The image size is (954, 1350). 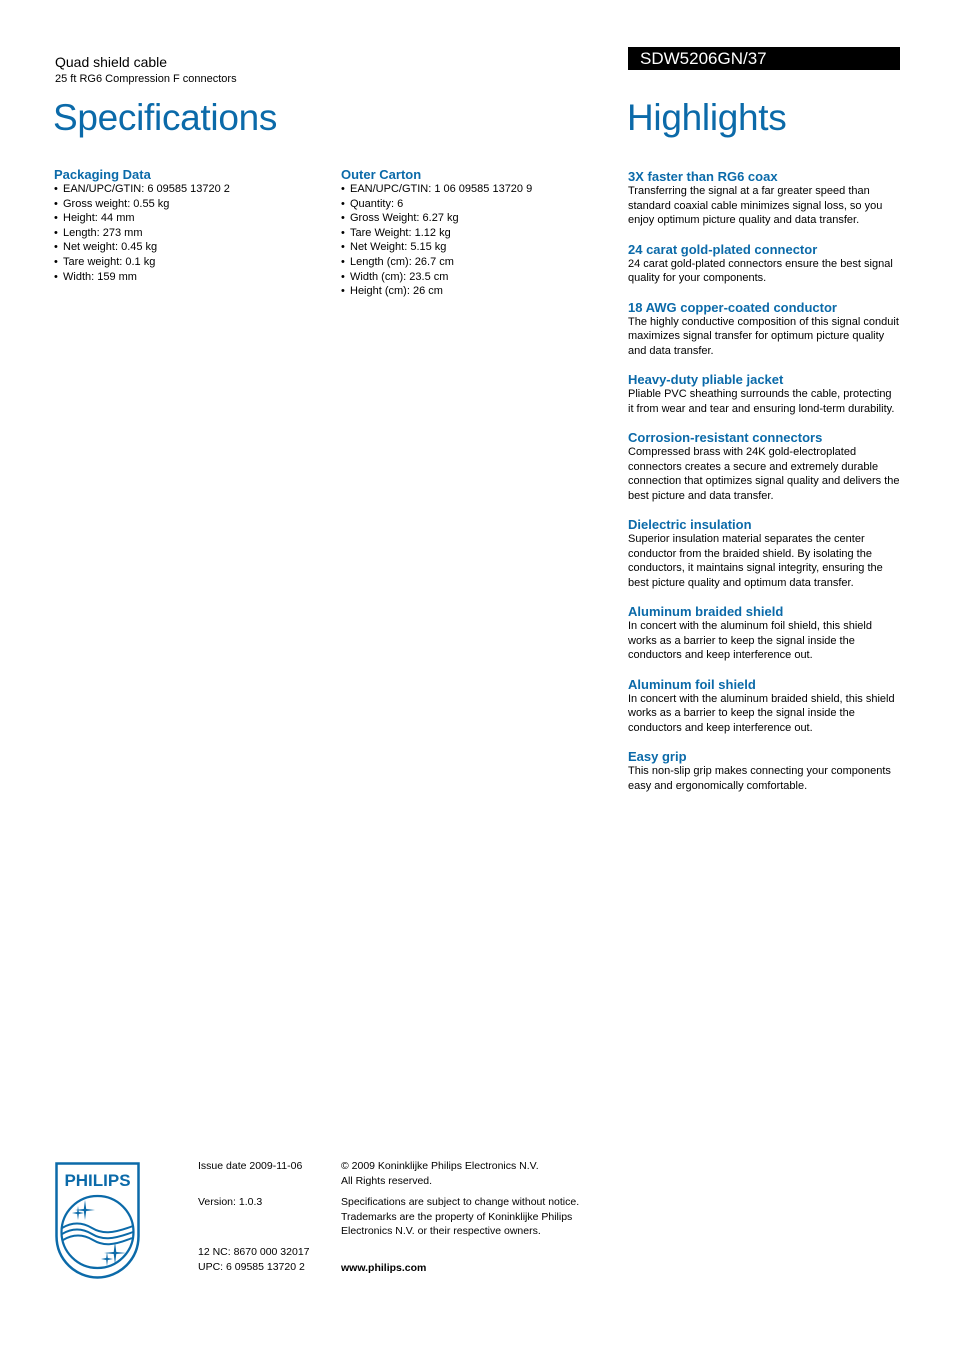 I want to click on spec-item: Quantity: 6, so click(x=471, y=204).